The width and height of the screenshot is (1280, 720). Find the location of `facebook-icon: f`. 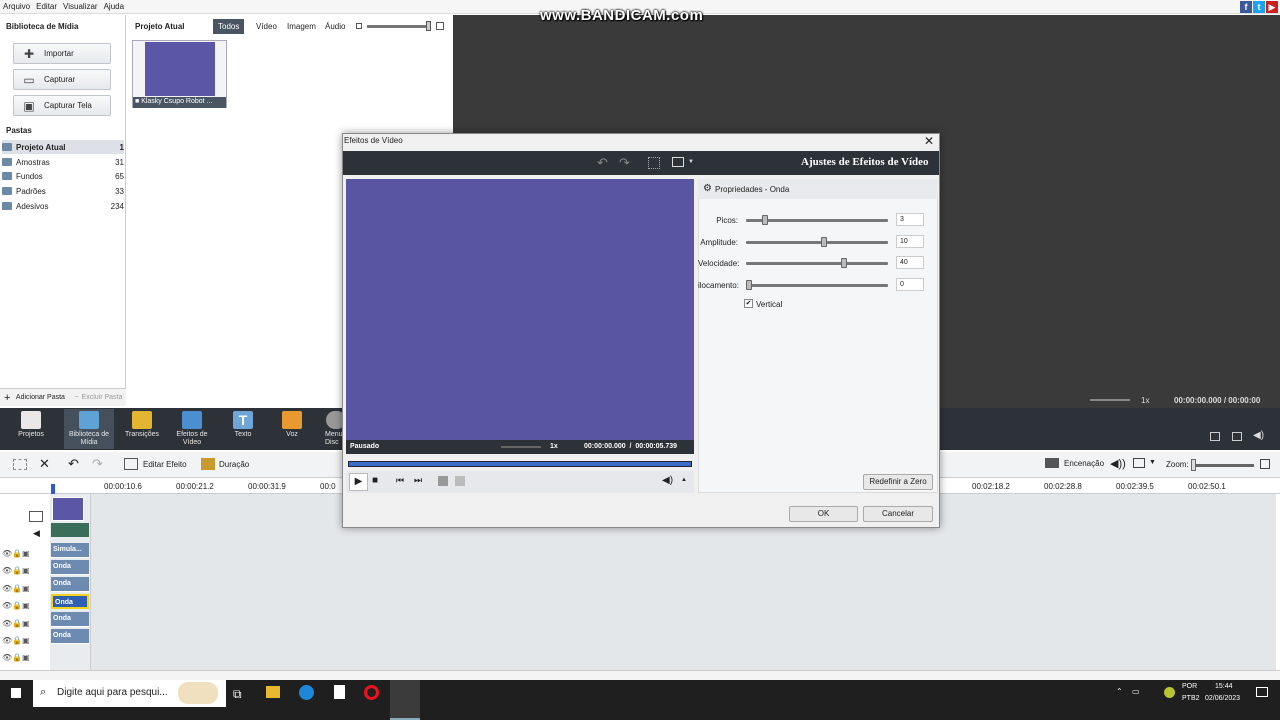

facebook-icon: f is located at coordinates (1246, 7).